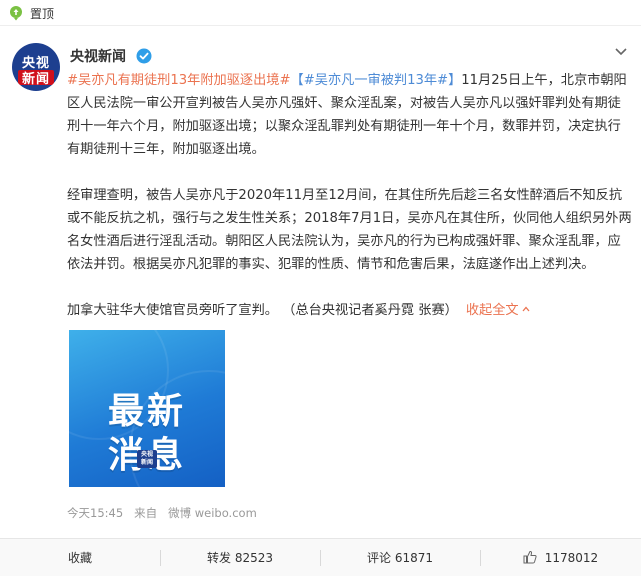 The image size is (641, 578). What do you see at coordinates (98, 57) in the screenshot?
I see `author-name: 央视新闻` at bounding box center [98, 57].